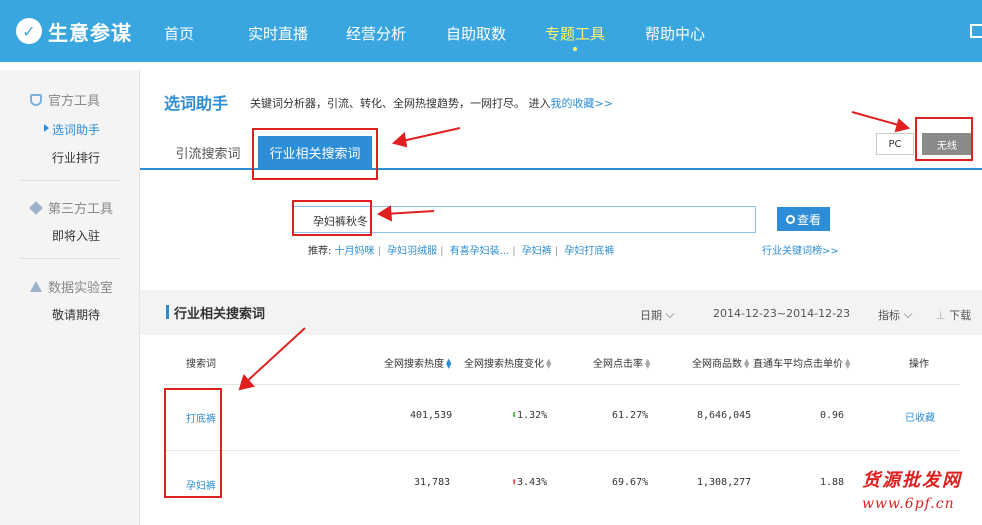  I want to click on col-header-cpc: 直通车平均点击单价 ▲ ▼, so click(802, 363).